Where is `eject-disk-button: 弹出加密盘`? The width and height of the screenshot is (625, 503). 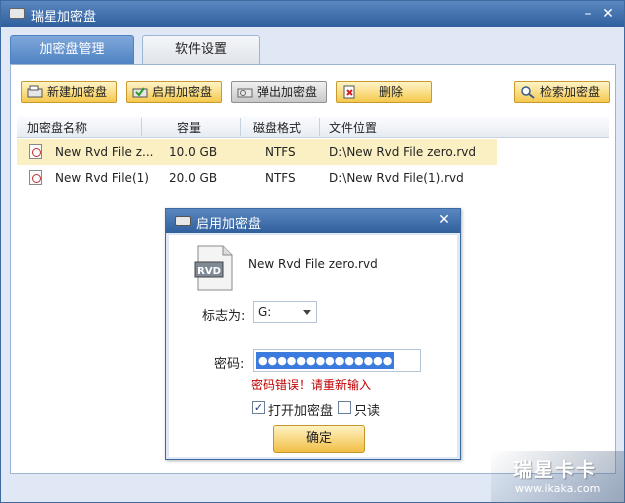 eject-disk-button: 弹出加密盘 is located at coordinates (279, 92).